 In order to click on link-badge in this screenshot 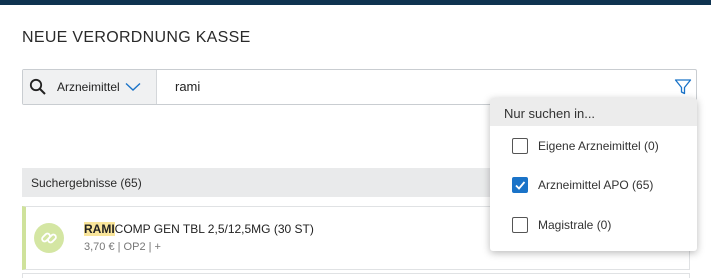, I will do `click(49, 238)`.